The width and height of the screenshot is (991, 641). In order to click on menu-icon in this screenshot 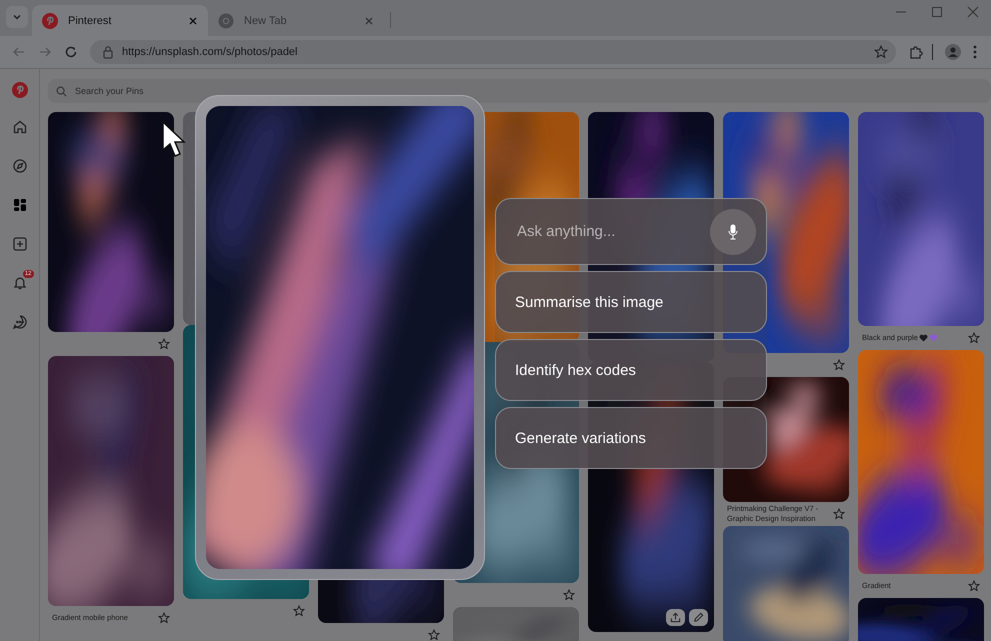, I will do `click(975, 52)`.